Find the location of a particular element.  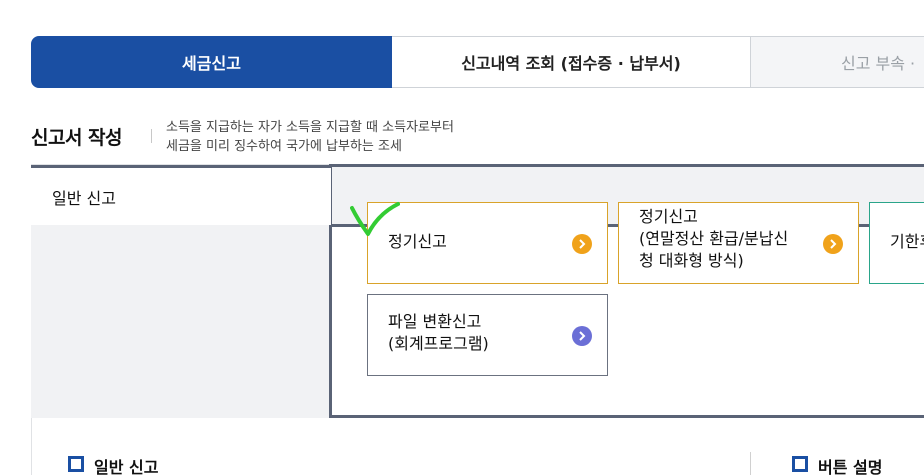

tab-filing-history: 신고내역 조회 (접수증 · 납부서) is located at coordinates (571, 62).